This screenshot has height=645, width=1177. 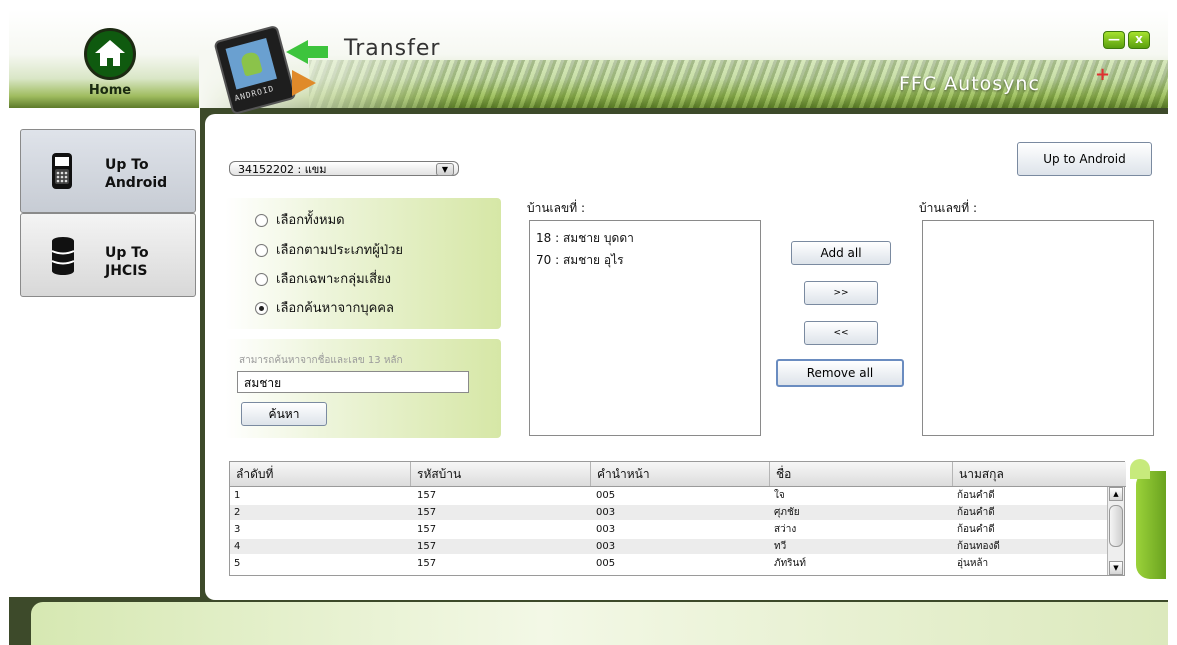 I want to click on radio-label: เลือกทั้งหมด, so click(x=310, y=220).